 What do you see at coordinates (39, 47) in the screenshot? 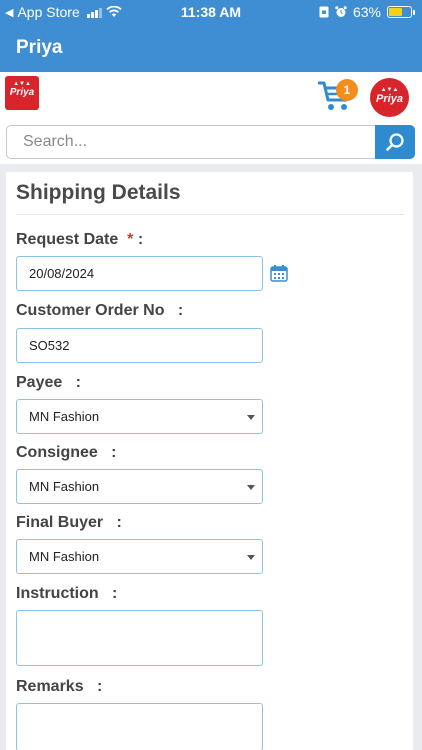
I see `app-title: Priya` at bounding box center [39, 47].